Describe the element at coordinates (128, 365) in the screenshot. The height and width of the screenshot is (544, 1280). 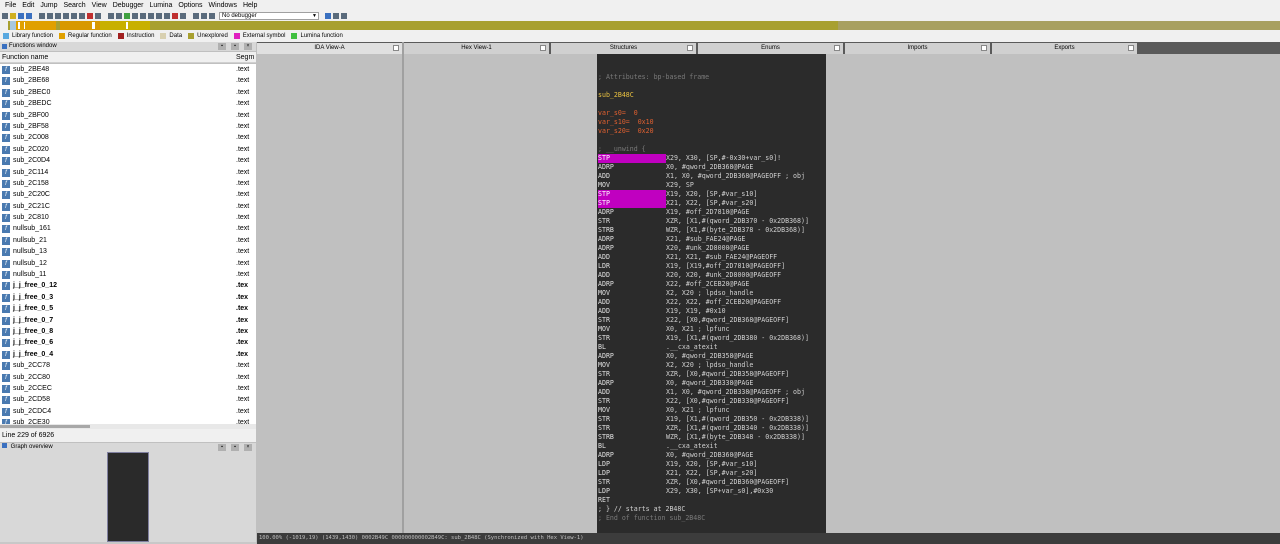
I see `function-row: f sub_2CC78 .text` at that location.